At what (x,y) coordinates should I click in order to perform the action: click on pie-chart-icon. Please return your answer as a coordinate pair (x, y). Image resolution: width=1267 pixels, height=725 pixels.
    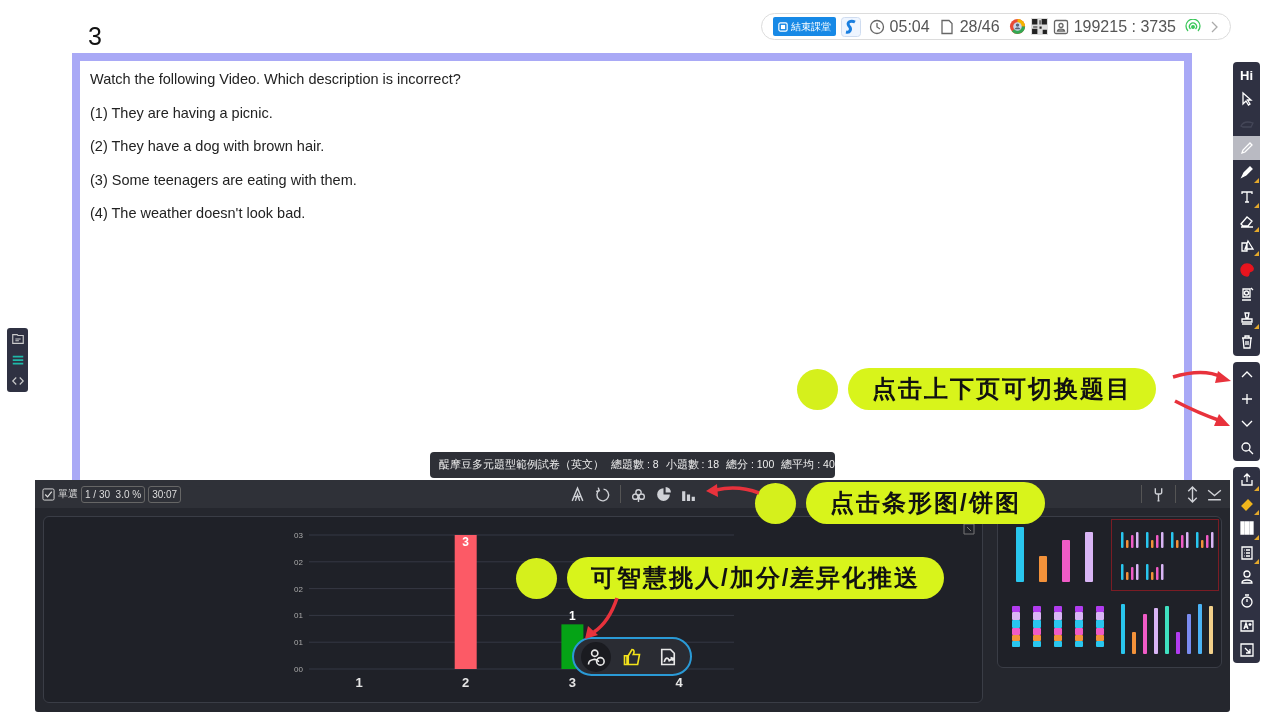
    Looking at the image, I should click on (663, 494).